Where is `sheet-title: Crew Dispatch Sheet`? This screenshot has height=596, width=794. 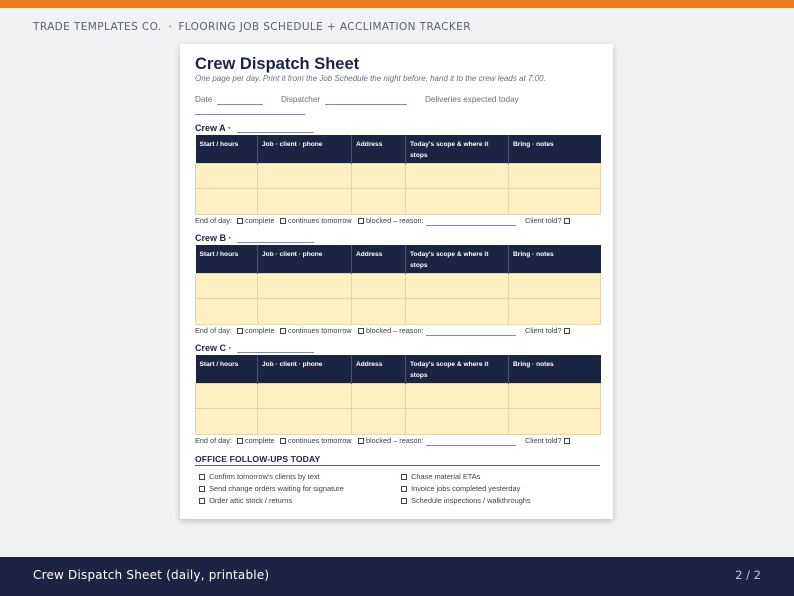 sheet-title: Crew Dispatch Sheet is located at coordinates (277, 64).